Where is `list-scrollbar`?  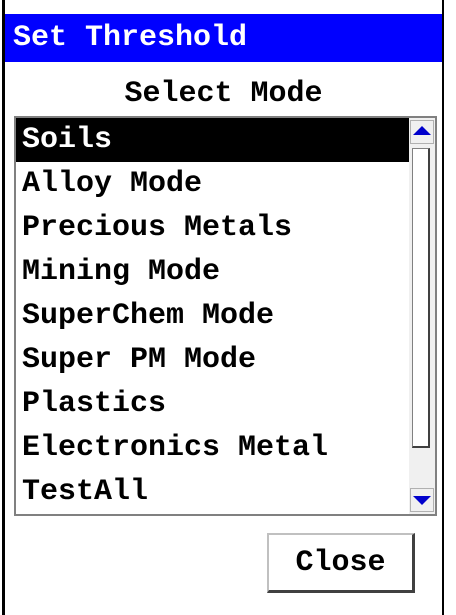 list-scrollbar is located at coordinates (422, 316).